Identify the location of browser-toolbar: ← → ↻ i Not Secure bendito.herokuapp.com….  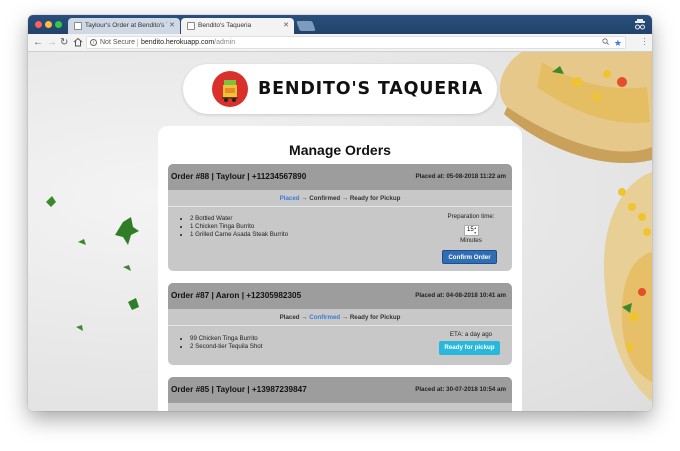
(340, 43).